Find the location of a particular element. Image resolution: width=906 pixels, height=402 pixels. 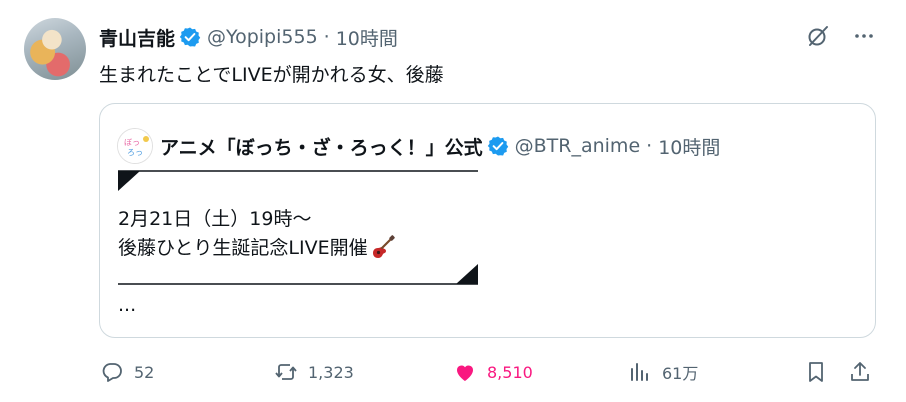

author-handle: @Yopipi555 is located at coordinates (262, 37).